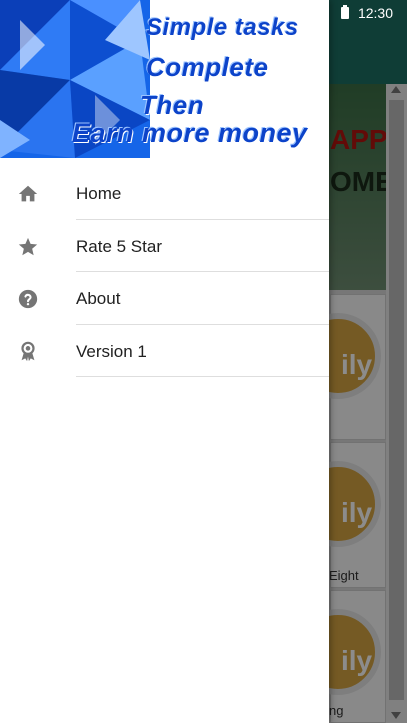 This screenshot has width=407, height=723. I want to click on battery-icon, so click(345, 12).